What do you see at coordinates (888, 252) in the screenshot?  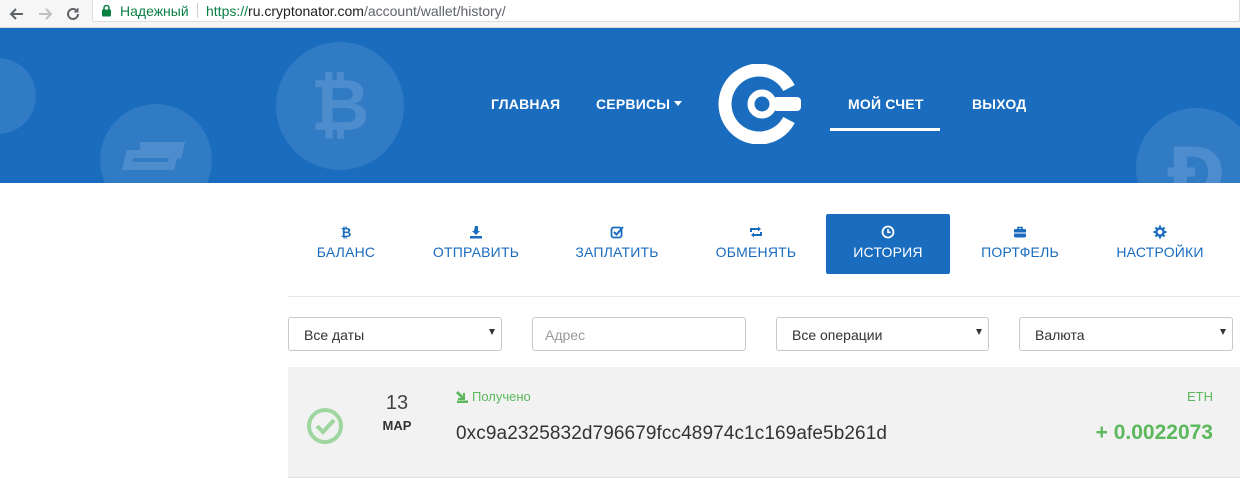 I see `tab-history-label: ИСТОРИЯ` at bounding box center [888, 252].